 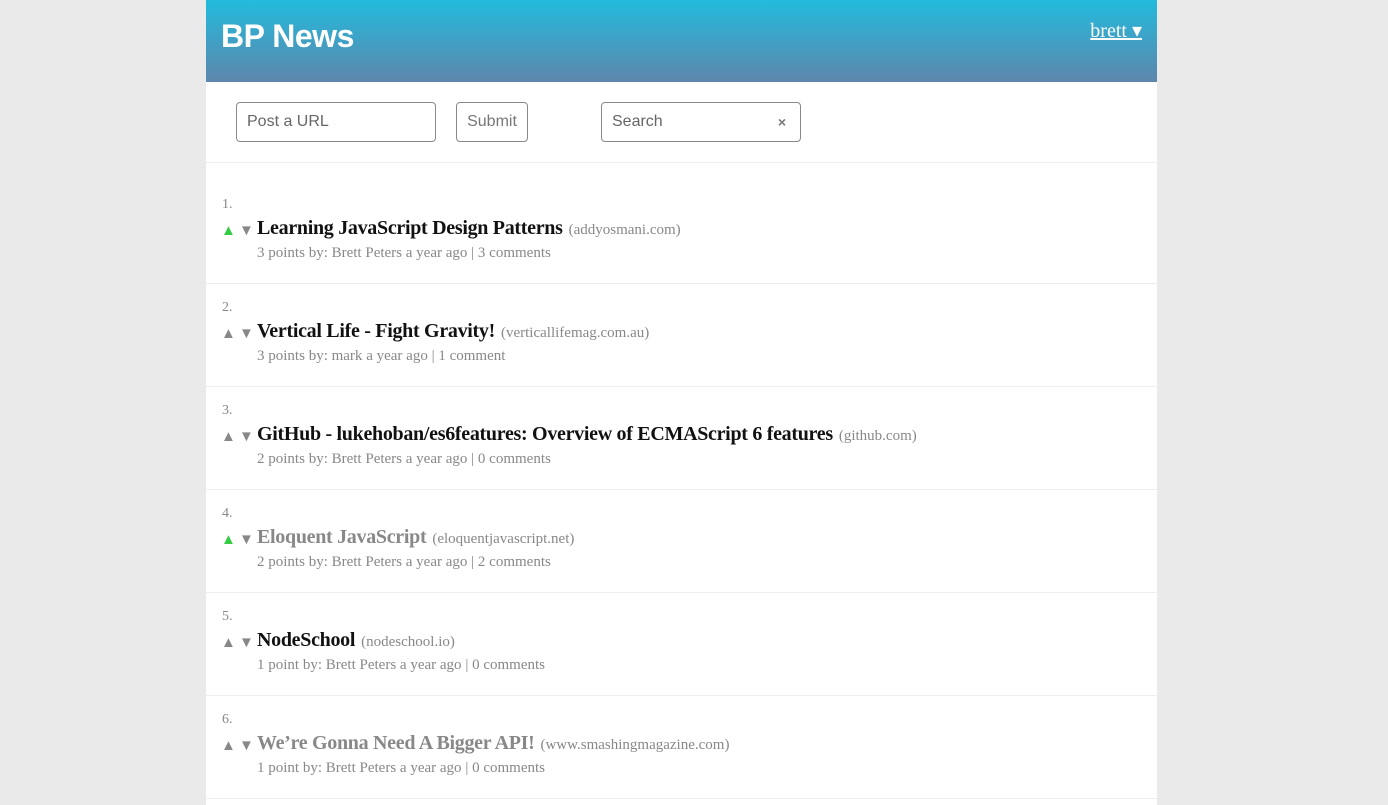 I want to click on item-domain: (www.smashingmagazine.com), so click(x=635, y=745).